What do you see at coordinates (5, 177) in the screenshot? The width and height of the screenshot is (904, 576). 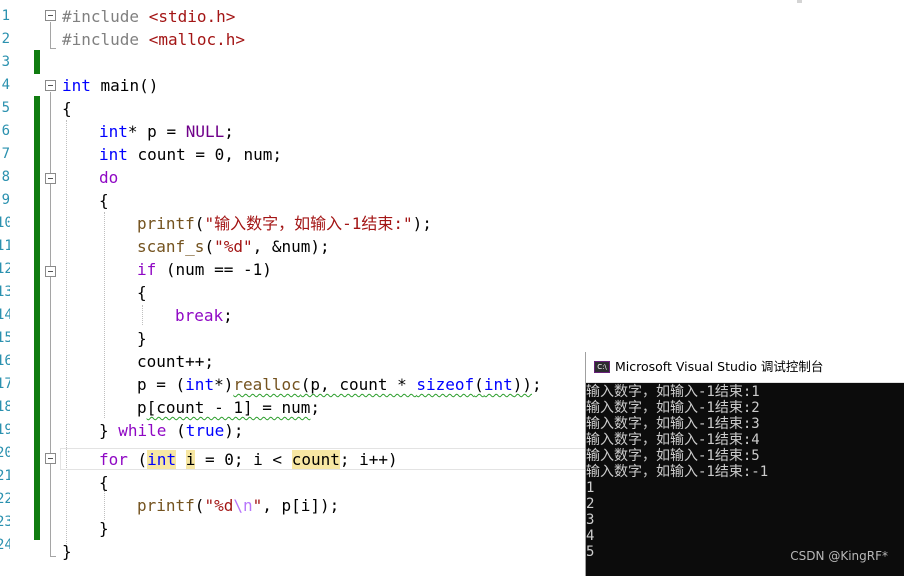 I see `line-number: 8` at bounding box center [5, 177].